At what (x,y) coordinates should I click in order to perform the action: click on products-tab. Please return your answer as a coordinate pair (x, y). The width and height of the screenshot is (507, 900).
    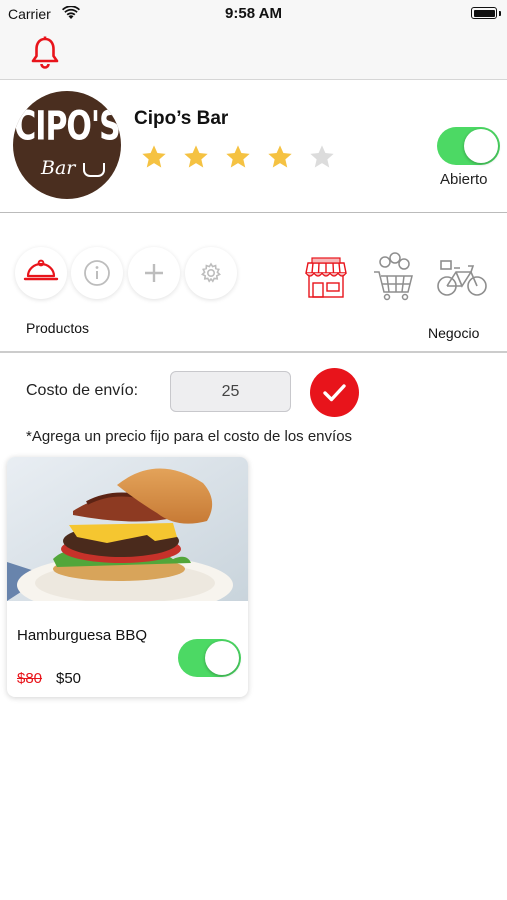
    Looking at the image, I should click on (41, 273).